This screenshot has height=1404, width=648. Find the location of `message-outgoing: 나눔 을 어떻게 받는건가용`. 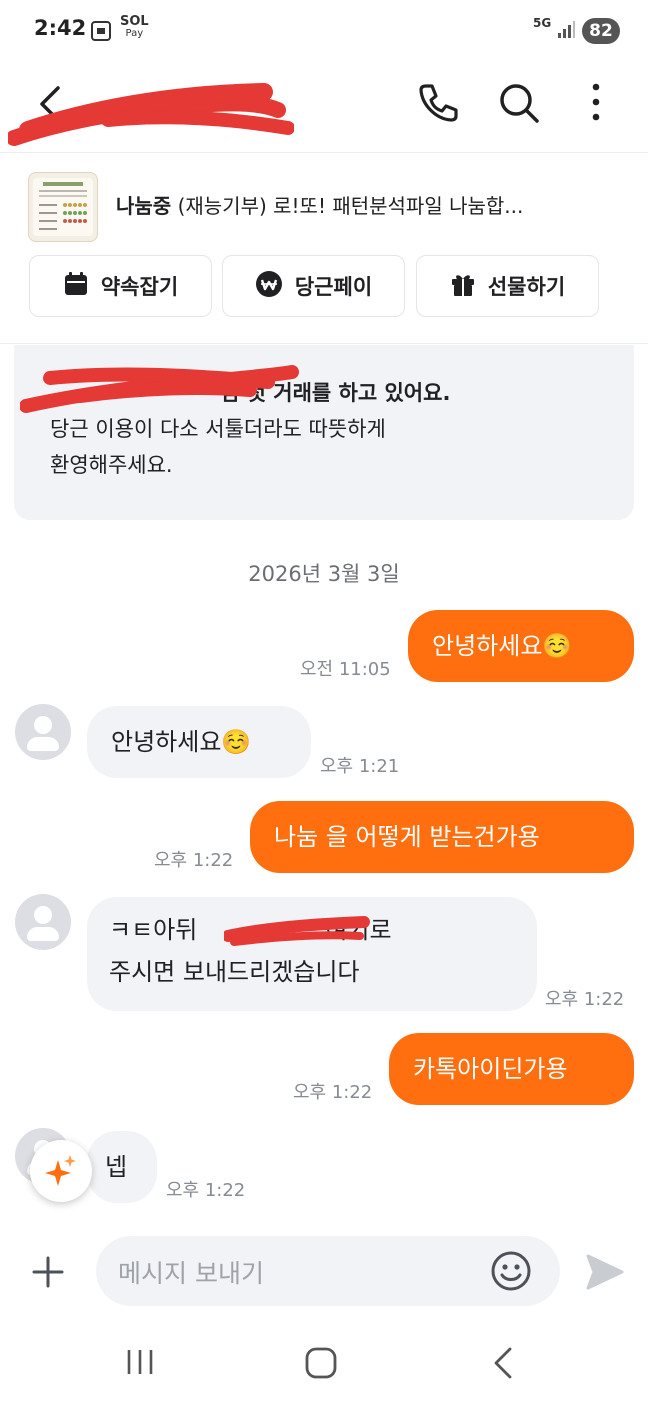

message-outgoing: 나눔 을 어떻게 받는건가용 is located at coordinates (442, 837).